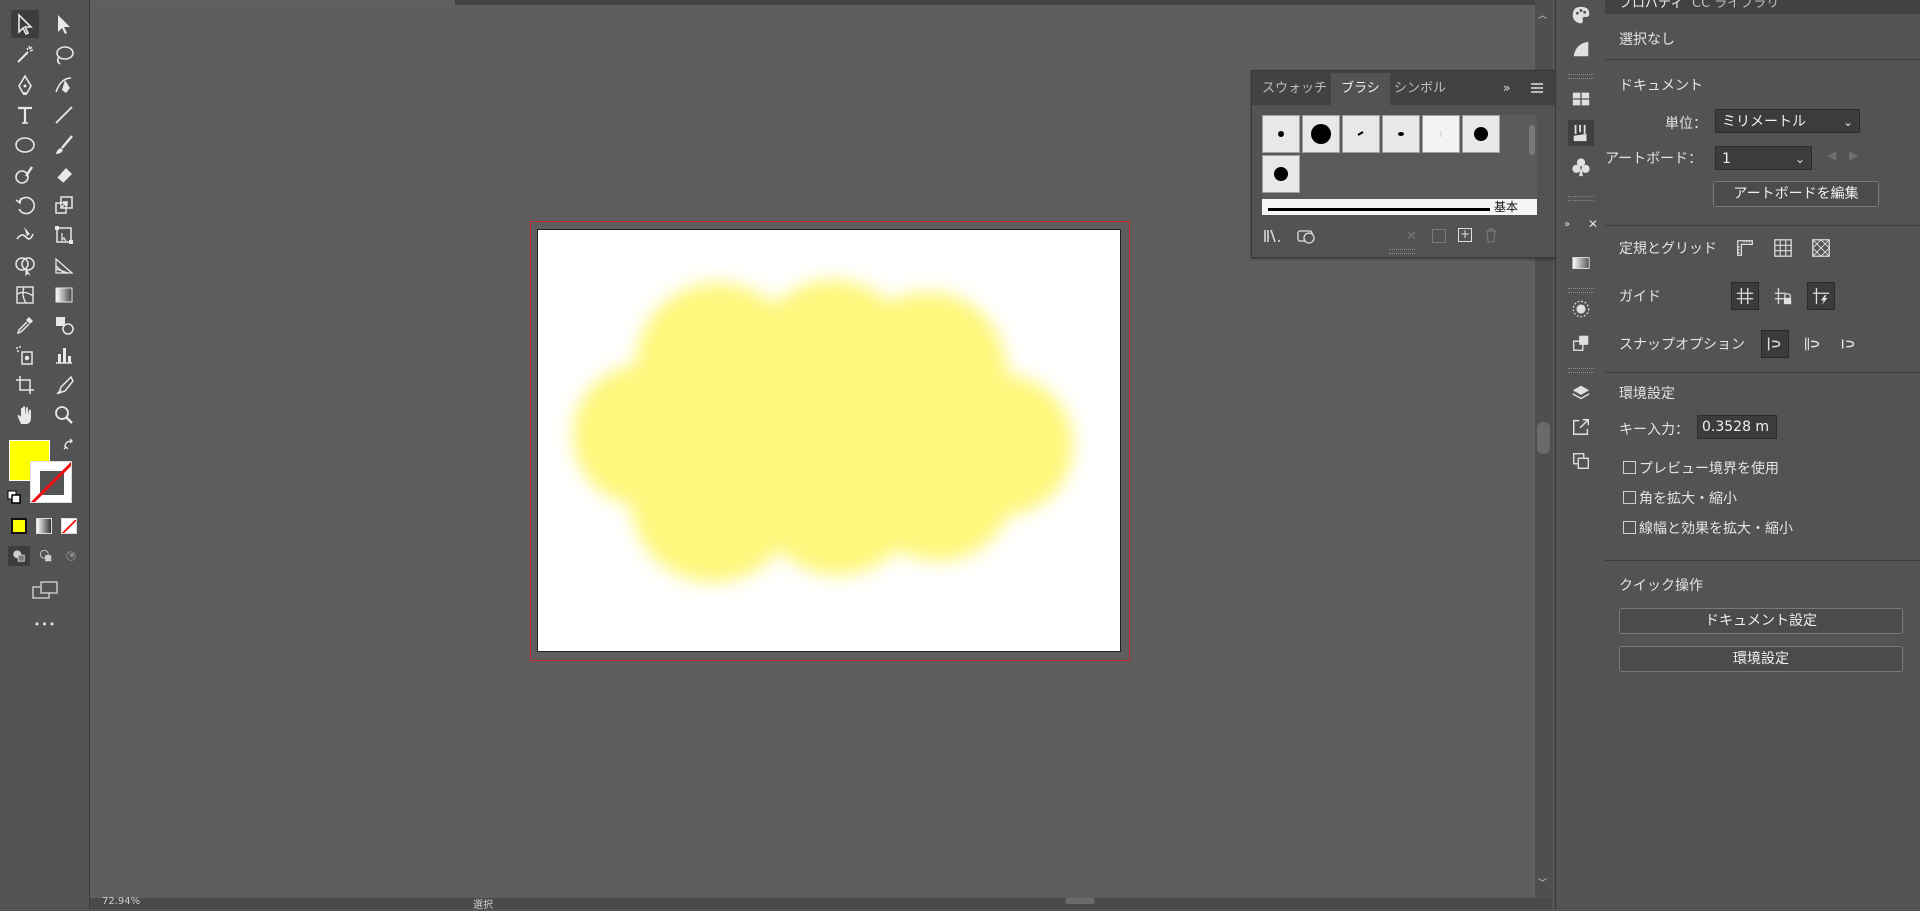 Image resolution: width=1920 pixels, height=911 pixels. I want to click on expand-panel-icon: », so click(1506, 88).